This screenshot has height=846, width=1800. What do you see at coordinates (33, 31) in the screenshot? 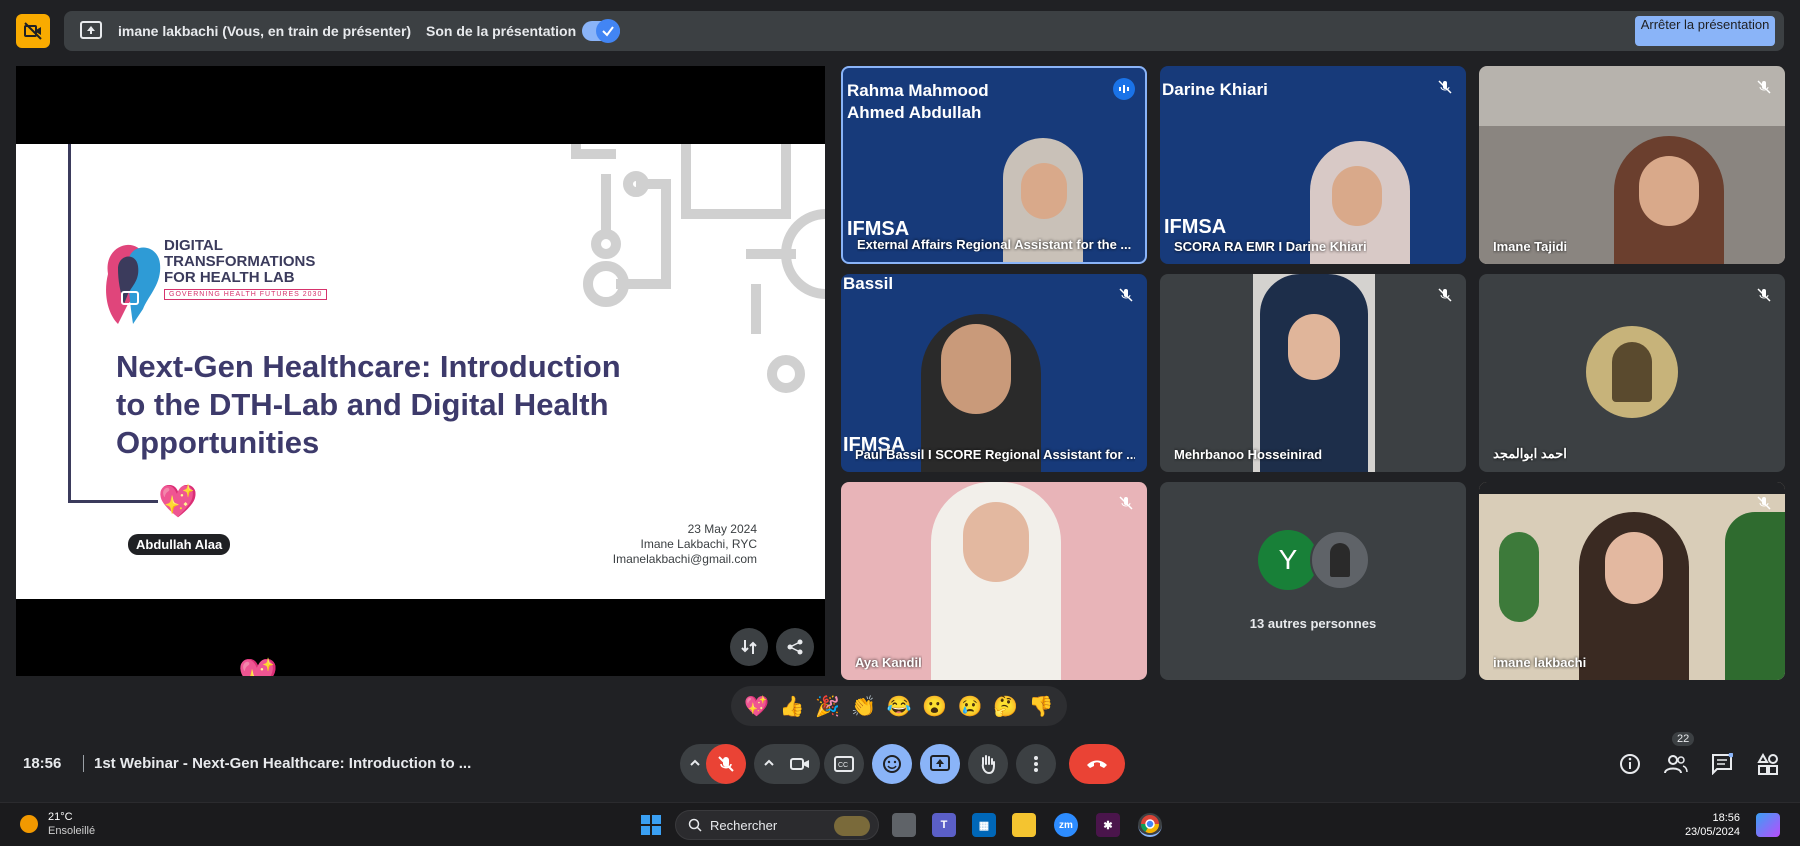
I see `camera-off-icon` at bounding box center [33, 31].